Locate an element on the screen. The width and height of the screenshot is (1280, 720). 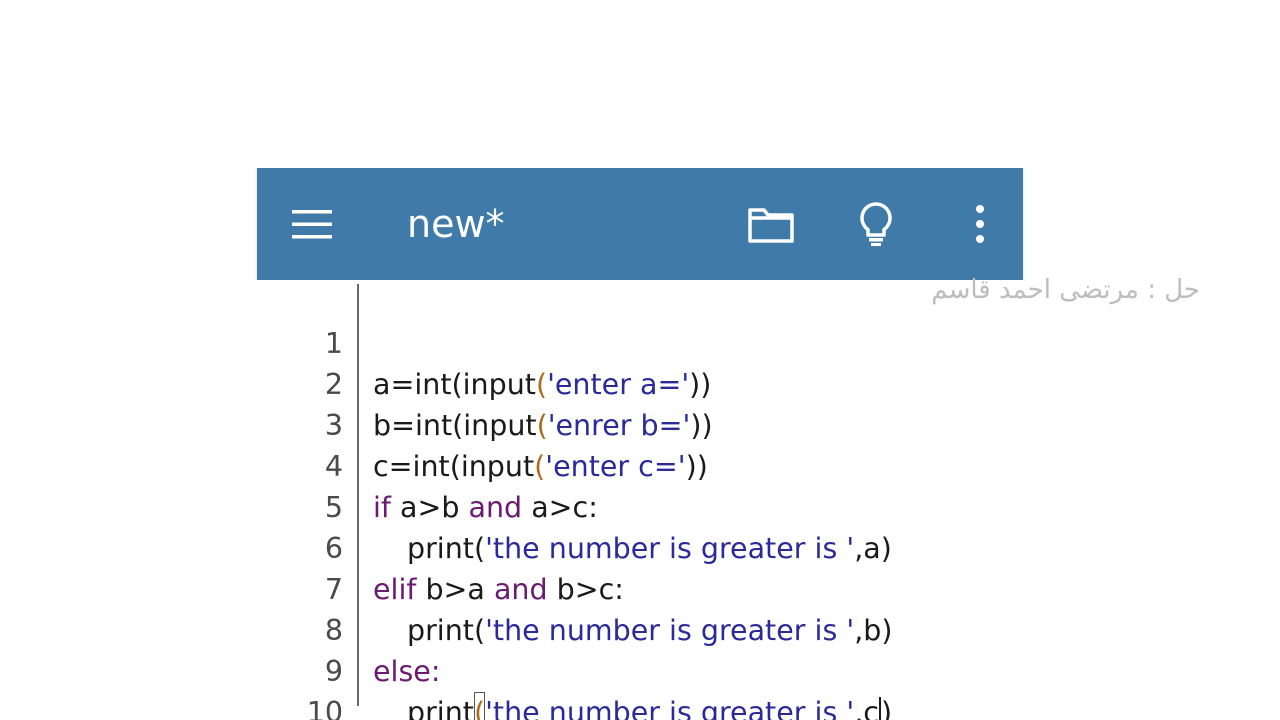
code-line: 10 is located at coordinates (300, 685).